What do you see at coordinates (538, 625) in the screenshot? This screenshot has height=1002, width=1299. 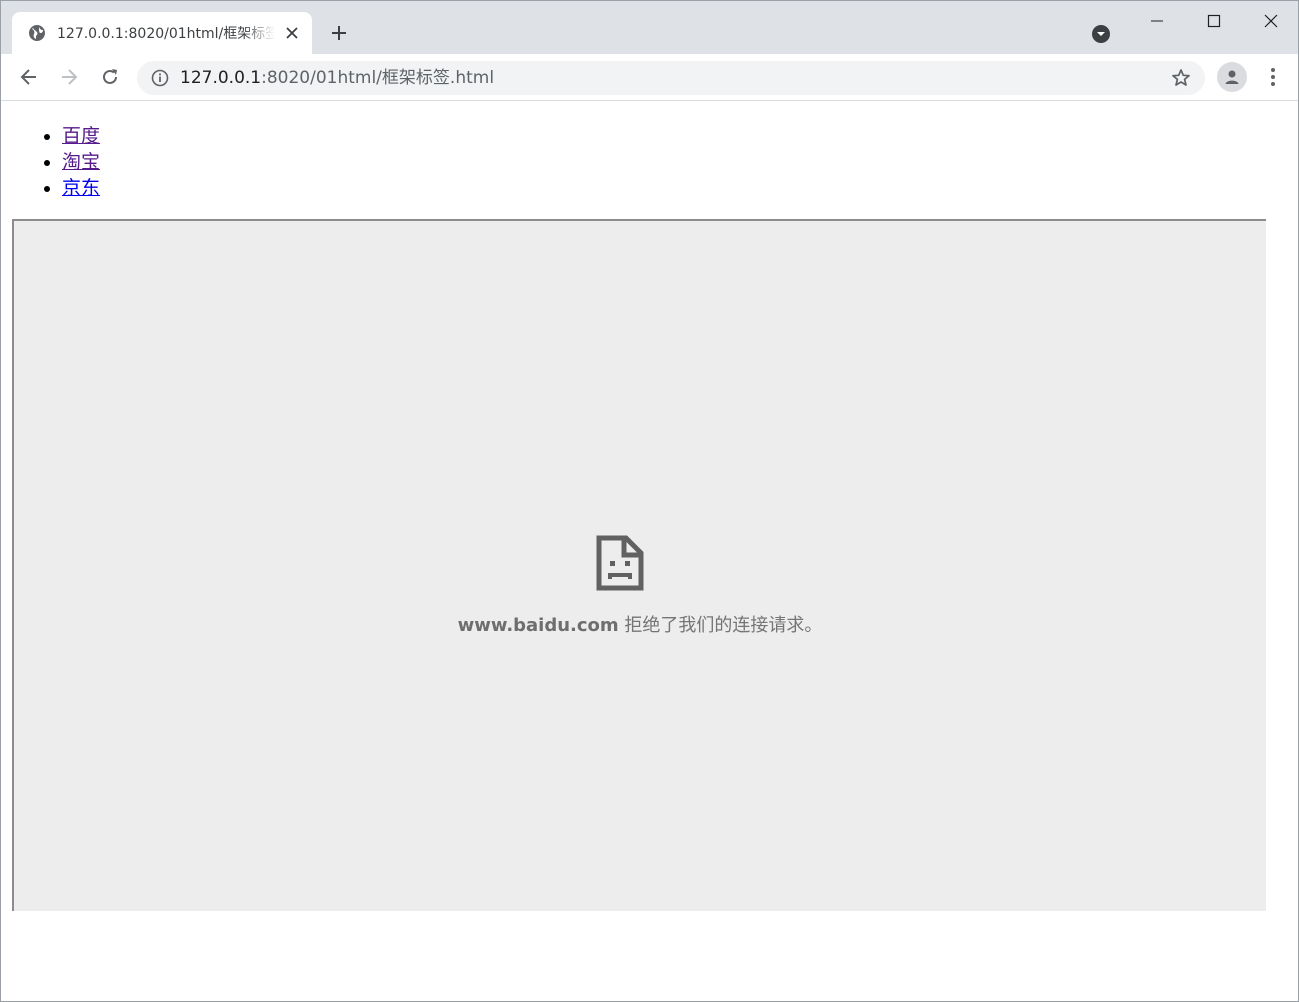 I see `error-host: www.baidu.com` at bounding box center [538, 625].